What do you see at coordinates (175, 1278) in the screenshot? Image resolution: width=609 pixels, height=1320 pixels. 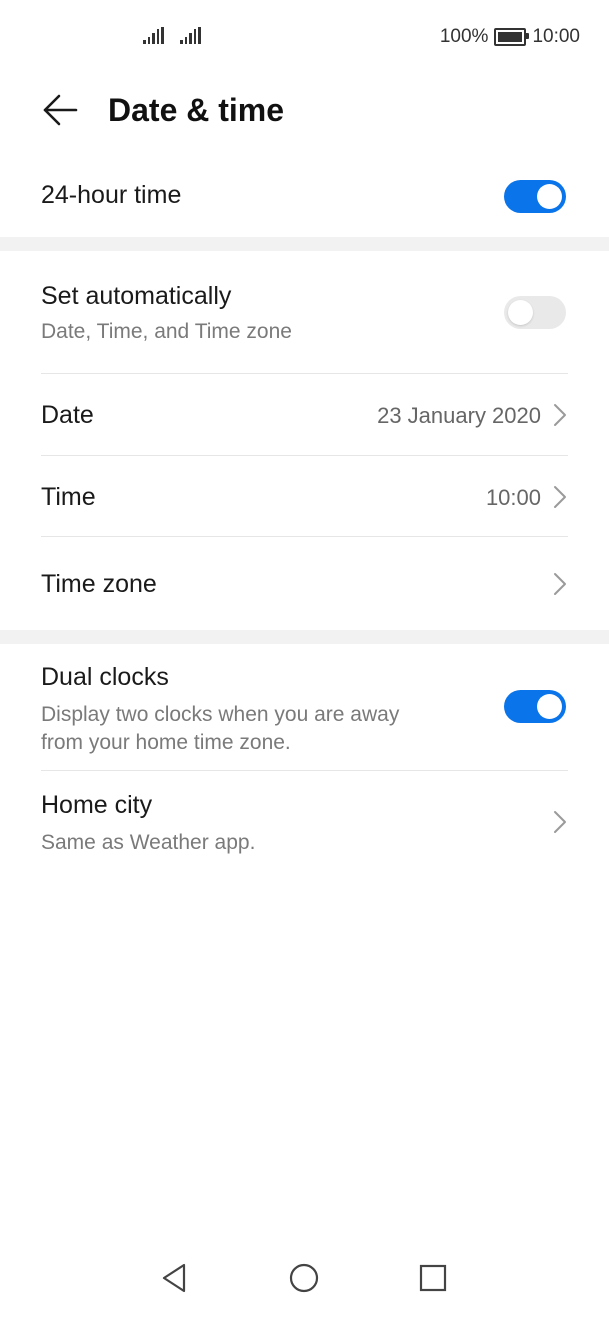 I see `back-triangle-icon` at bounding box center [175, 1278].